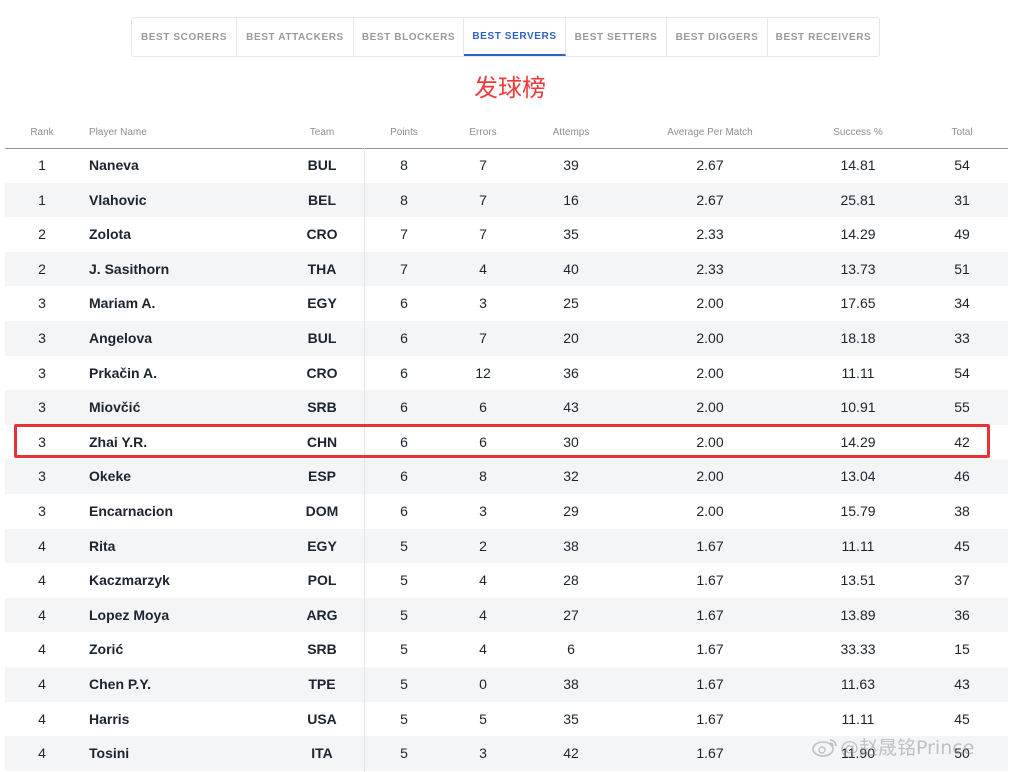 This screenshot has width=1020, height=772. Describe the element at coordinates (616, 37) in the screenshot. I see `tab-best-setters: BEST SETTERS` at that location.